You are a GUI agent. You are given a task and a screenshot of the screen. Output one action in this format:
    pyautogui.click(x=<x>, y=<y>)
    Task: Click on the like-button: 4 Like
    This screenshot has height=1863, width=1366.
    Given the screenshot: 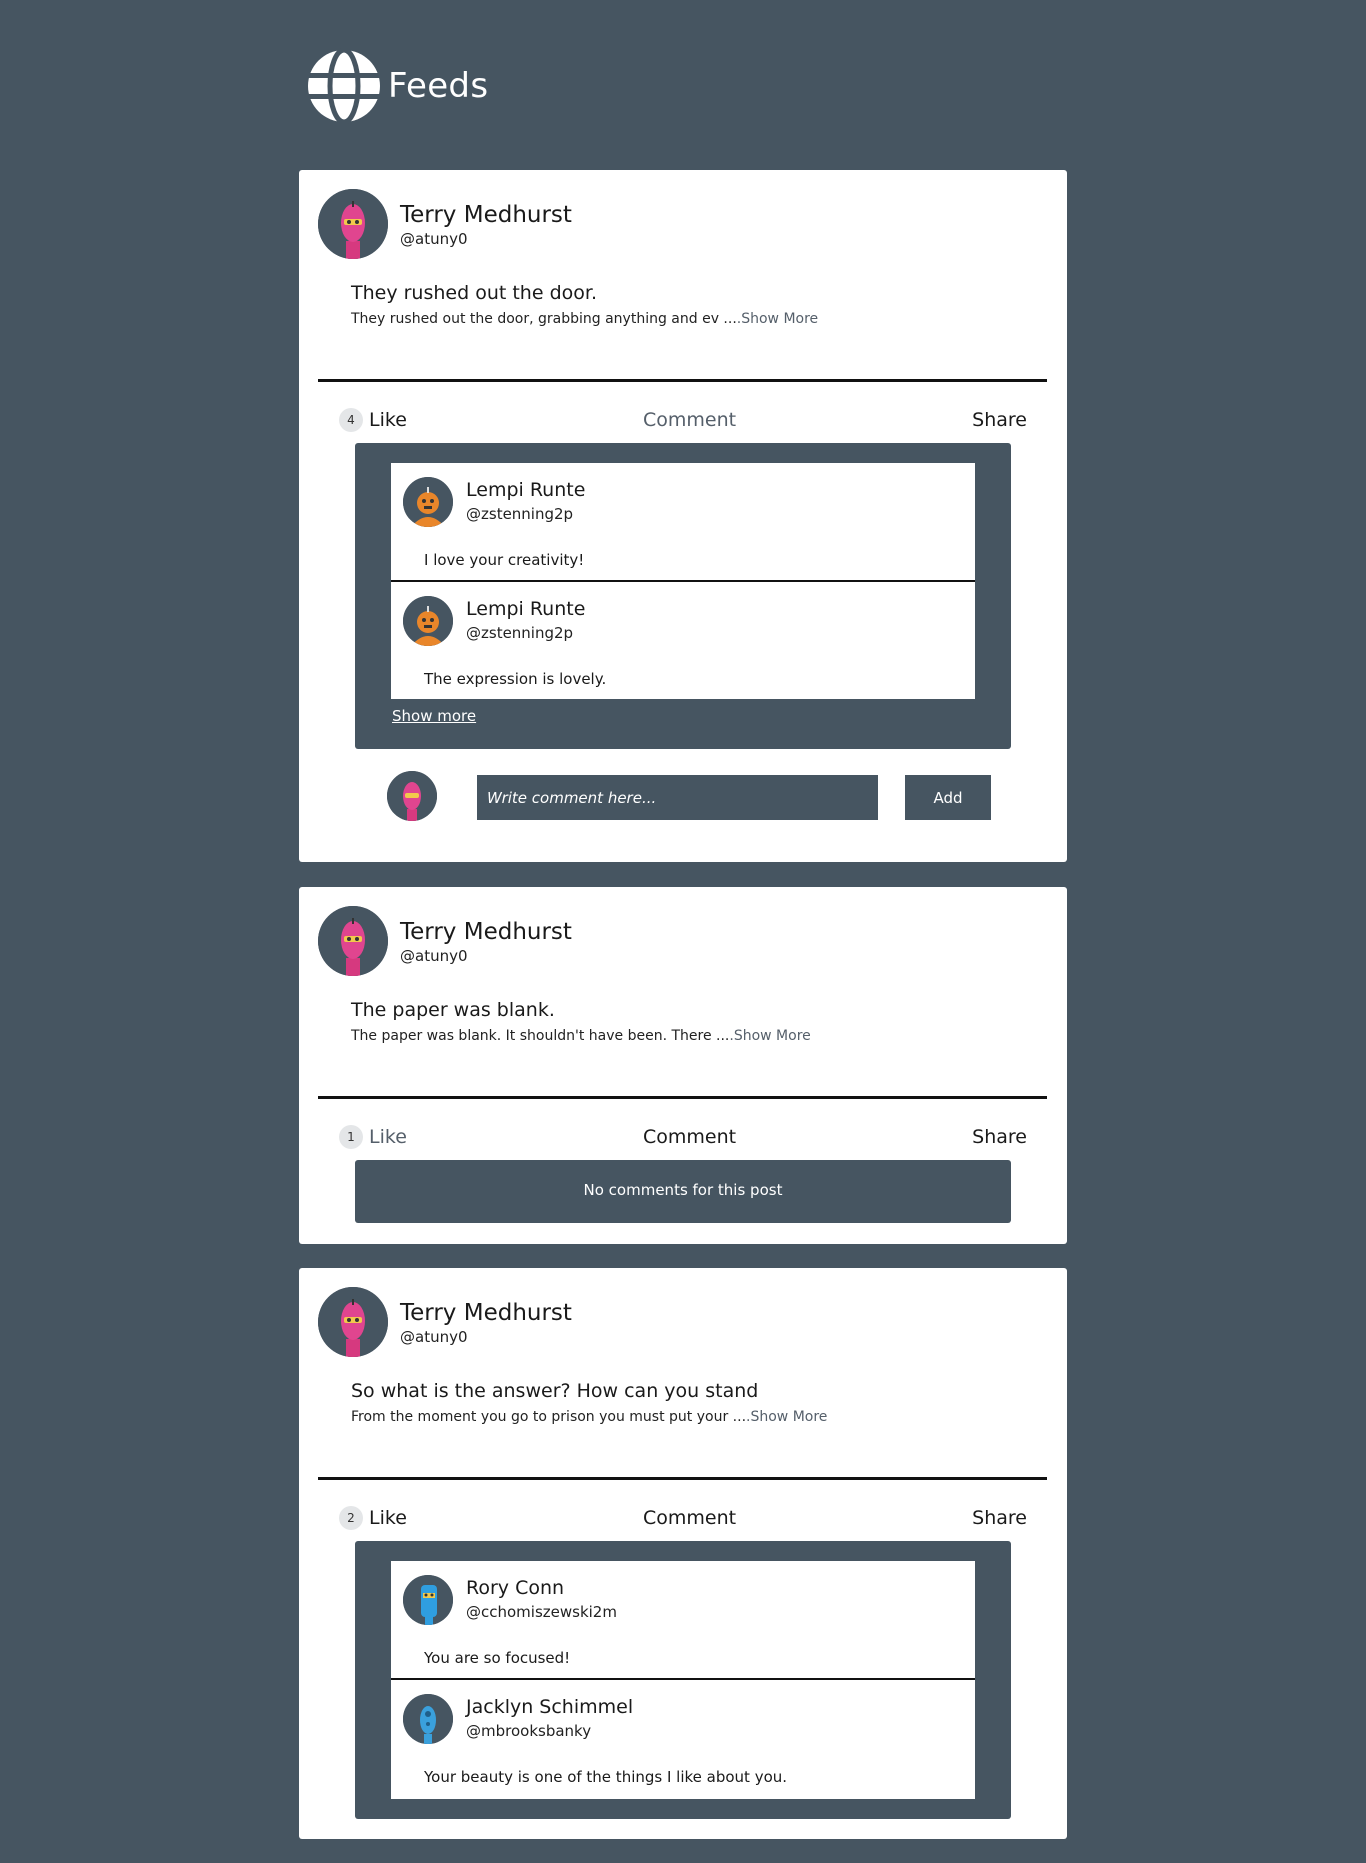 What is the action you would take?
    pyautogui.click(x=373, y=420)
    